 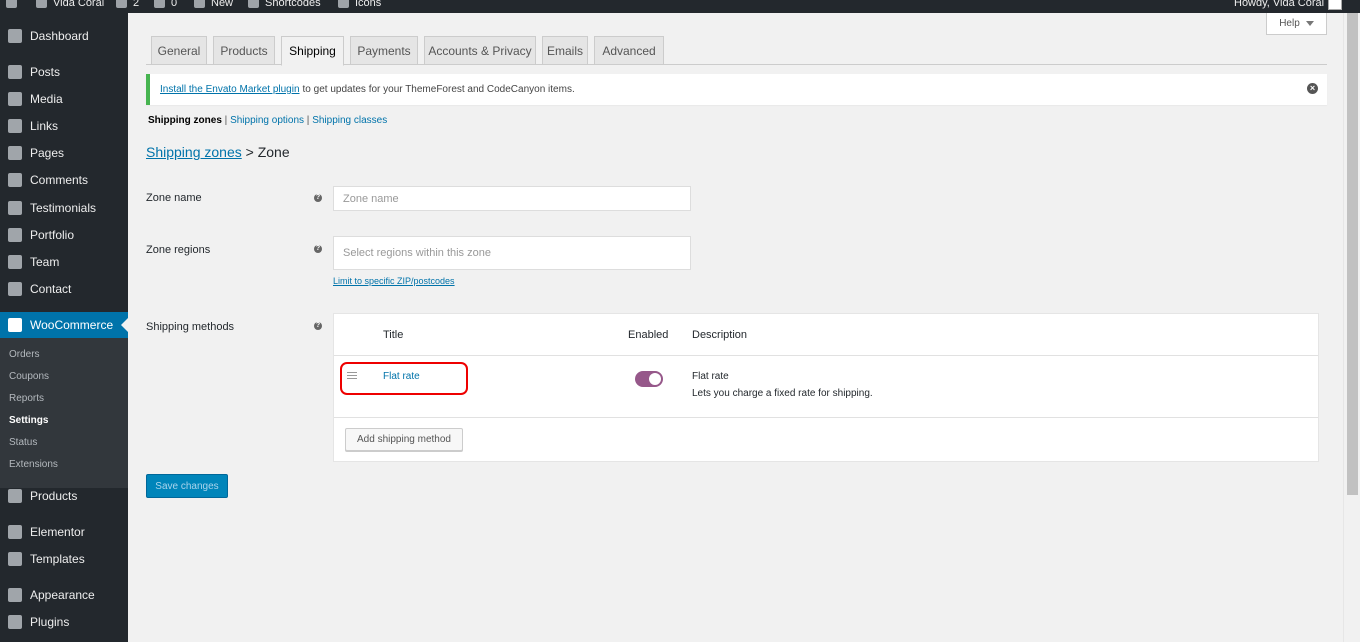 What do you see at coordinates (359, 5) in the screenshot?
I see `icons-link: Icons` at bounding box center [359, 5].